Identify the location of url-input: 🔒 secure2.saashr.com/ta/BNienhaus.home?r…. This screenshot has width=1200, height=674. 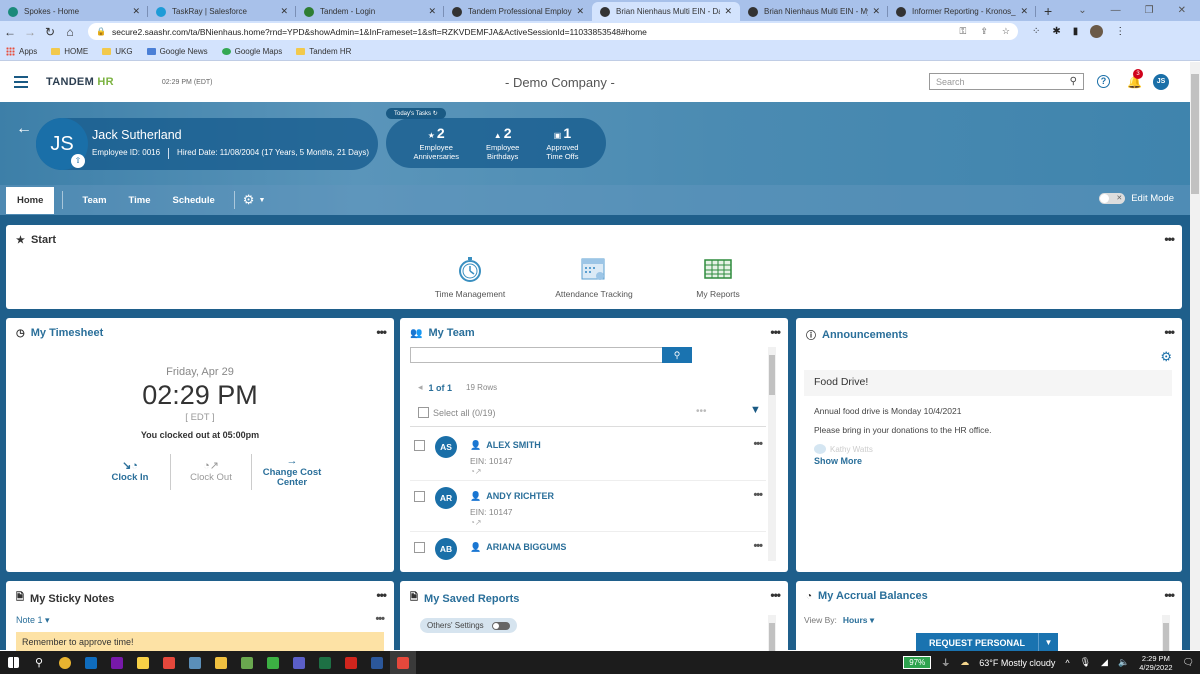
(553, 31).